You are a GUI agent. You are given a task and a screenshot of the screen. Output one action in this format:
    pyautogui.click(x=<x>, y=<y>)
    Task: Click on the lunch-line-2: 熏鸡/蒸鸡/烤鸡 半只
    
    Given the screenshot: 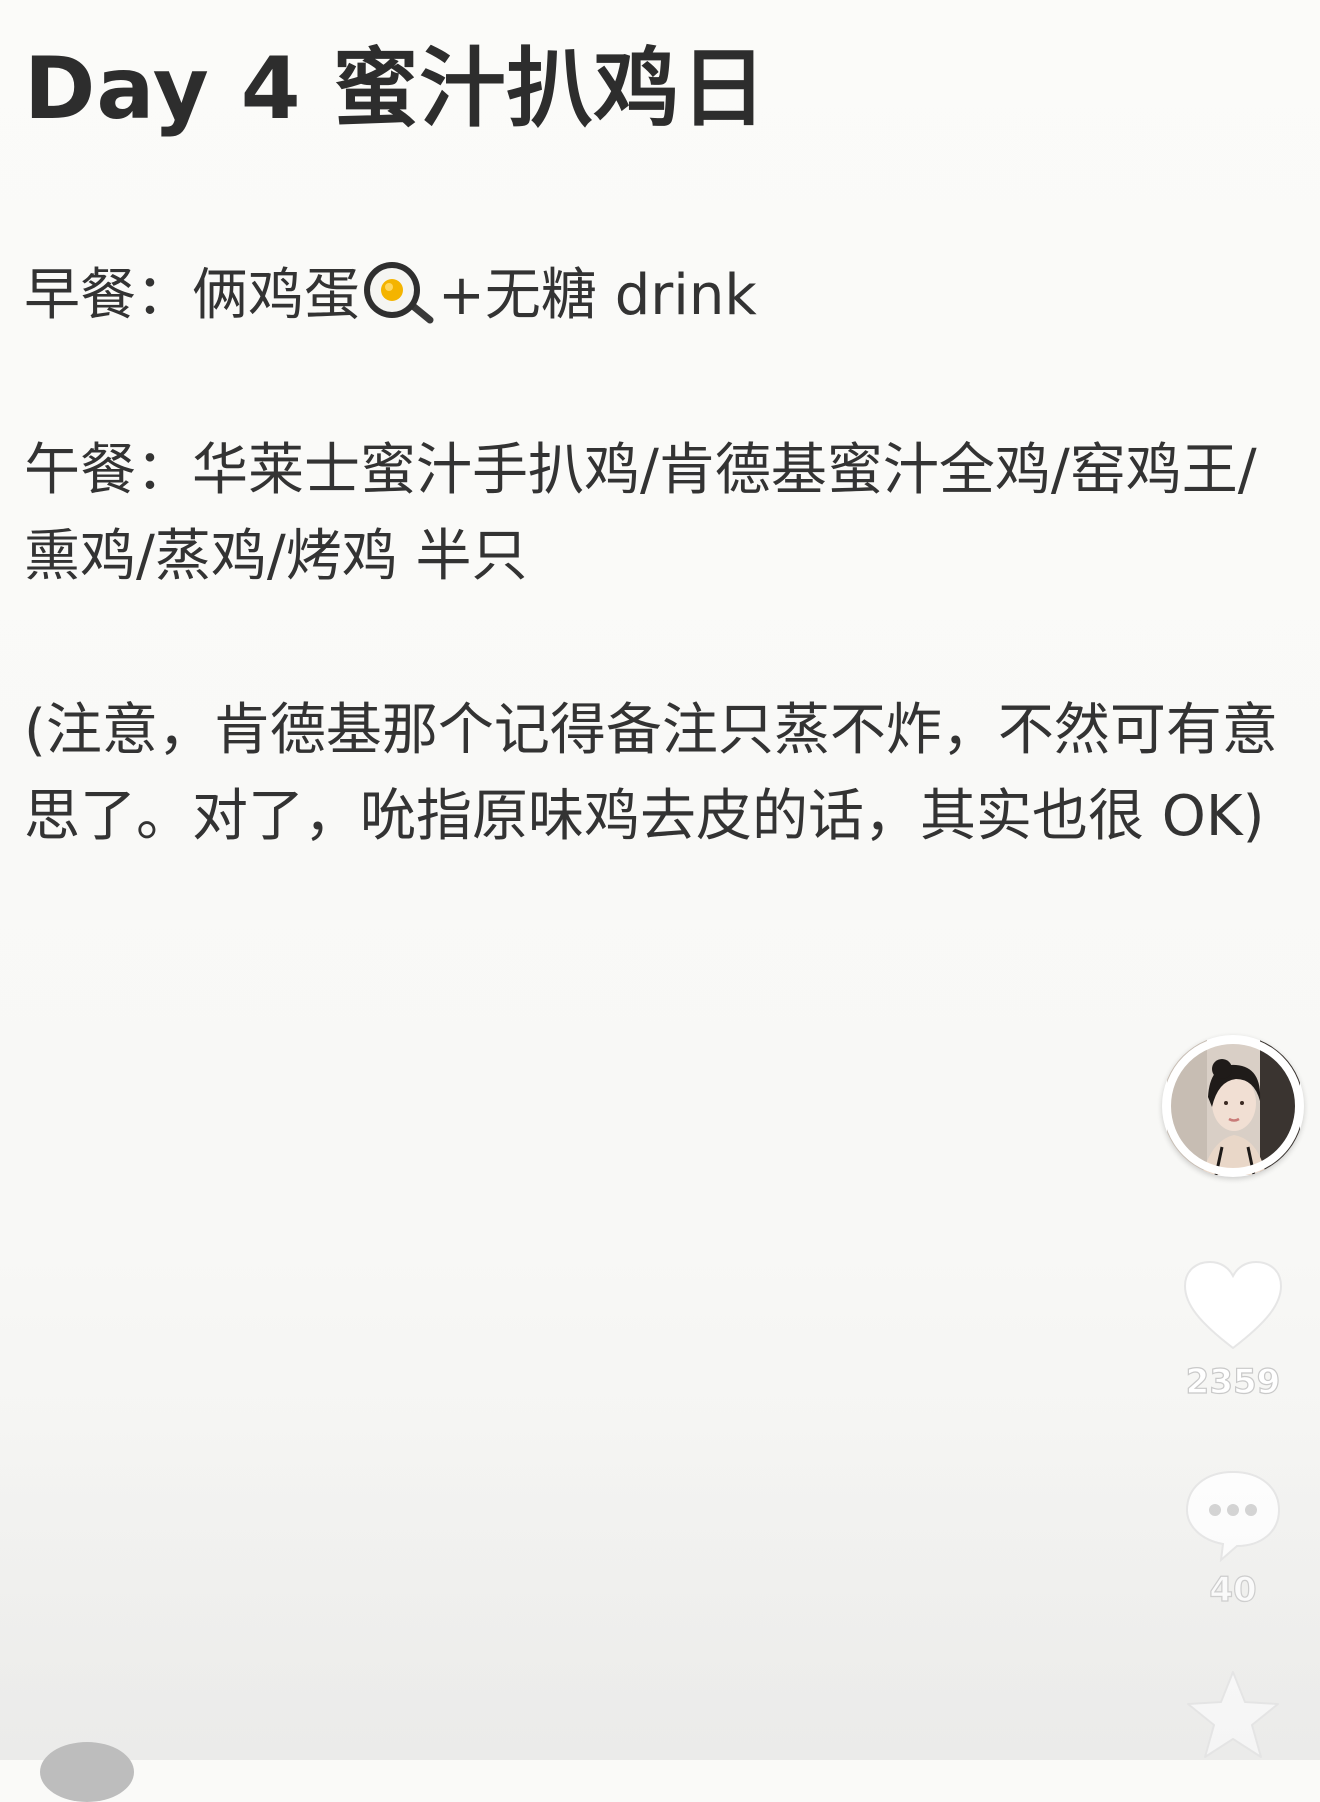 What is the action you would take?
    pyautogui.click(x=276, y=556)
    